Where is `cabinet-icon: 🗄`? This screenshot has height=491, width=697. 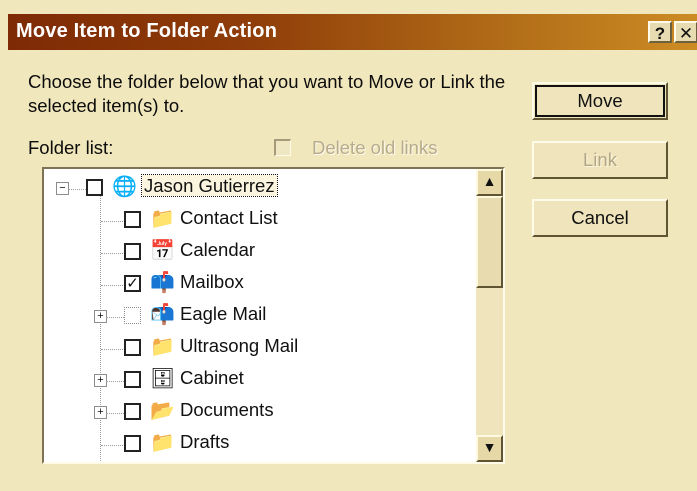
cabinet-icon: 🗄 is located at coordinates (163, 379).